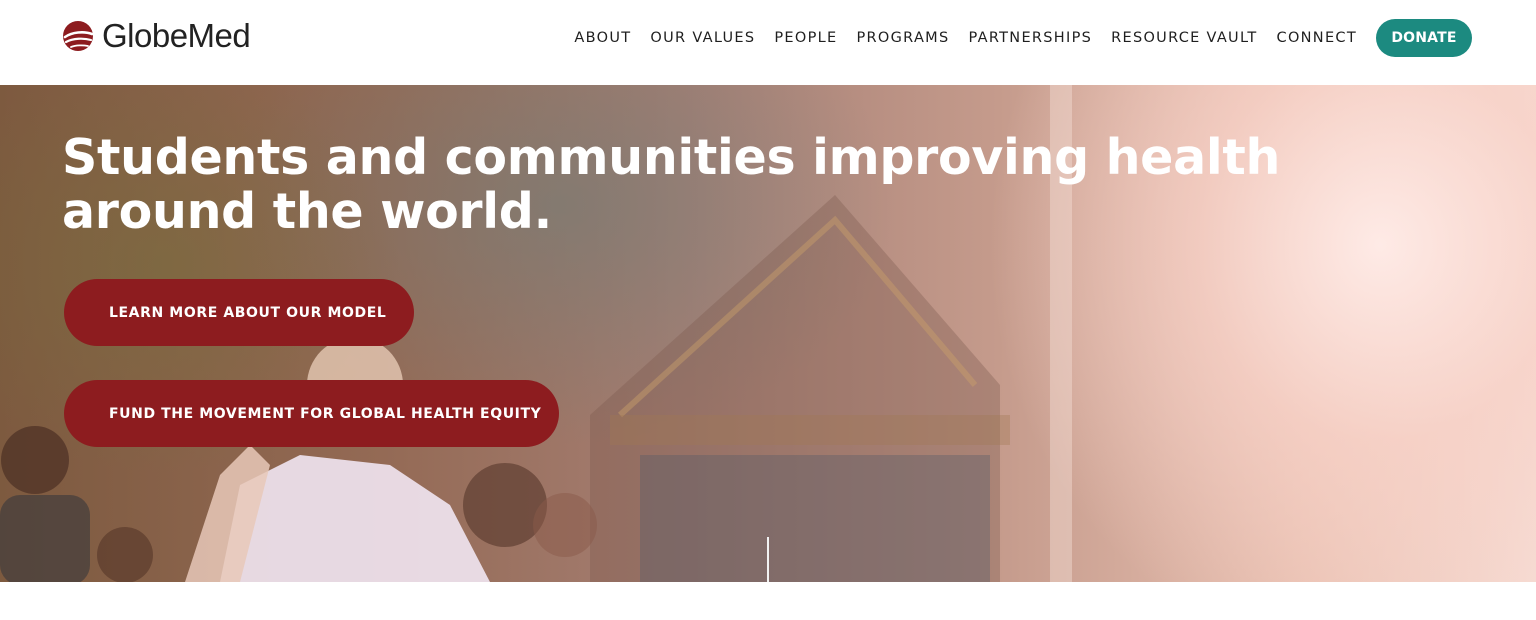  What do you see at coordinates (176, 35) in the screenshot?
I see `logo-wordmark: GlobeMed` at bounding box center [176, 35].